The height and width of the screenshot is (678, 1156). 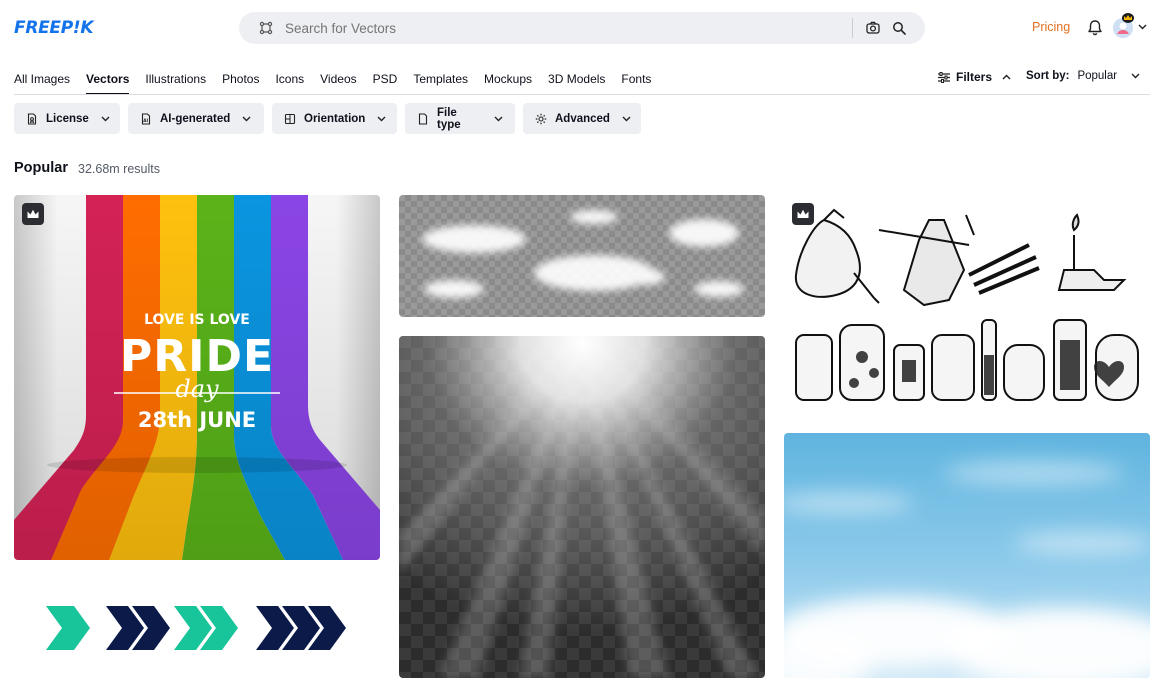 What do you see at coordinates (197, 320) in the screenshot?
I see `pride-line-1: LOVE IS LOVE` at bounding box center [197, 320].